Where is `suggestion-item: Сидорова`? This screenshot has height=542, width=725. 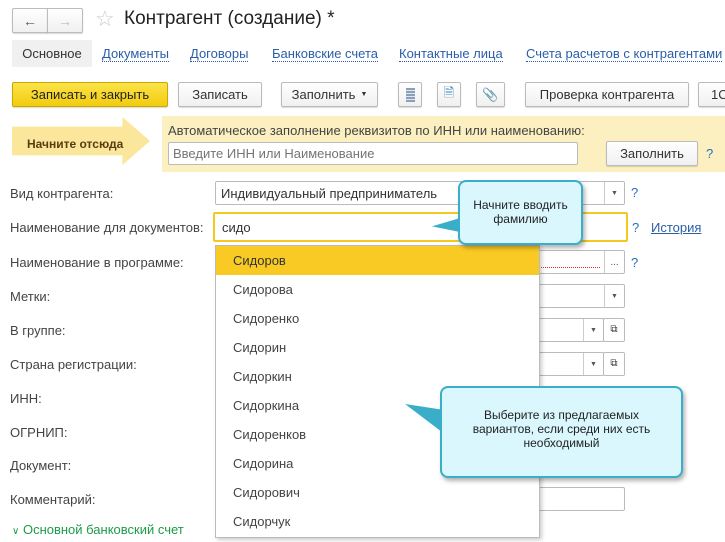 suggestion-item: Сидорова is located at coordinates (377, 289).